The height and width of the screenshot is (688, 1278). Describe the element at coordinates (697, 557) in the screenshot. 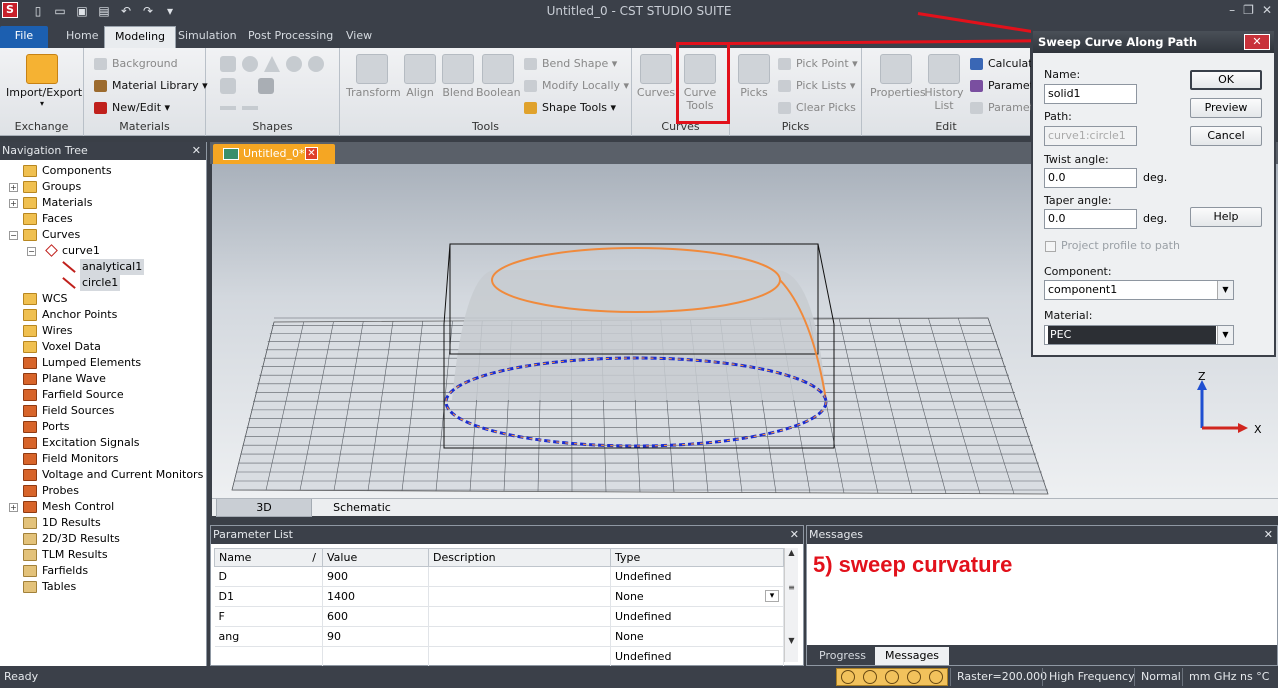

I see `column-header-type: Type` at that location.